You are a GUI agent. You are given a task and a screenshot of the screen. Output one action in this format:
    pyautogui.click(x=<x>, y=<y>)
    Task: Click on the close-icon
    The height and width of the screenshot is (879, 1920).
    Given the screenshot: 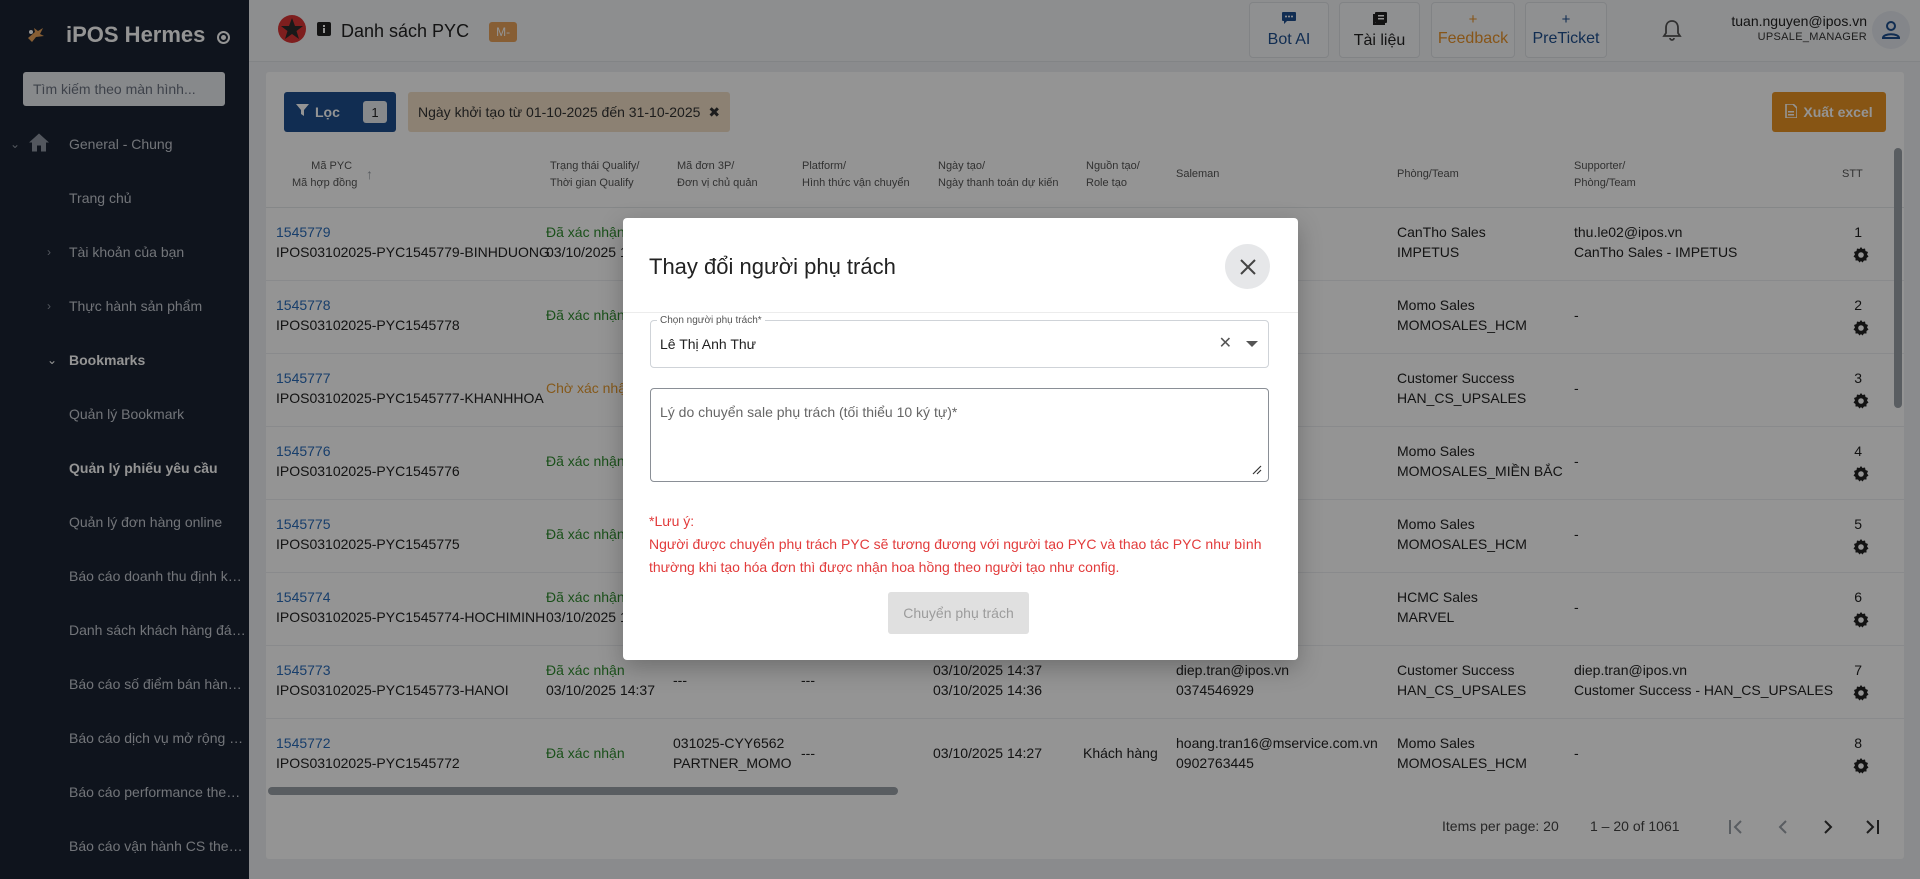 What is the action you would take?
    pyautogui.click(x=1247, y=266)
    